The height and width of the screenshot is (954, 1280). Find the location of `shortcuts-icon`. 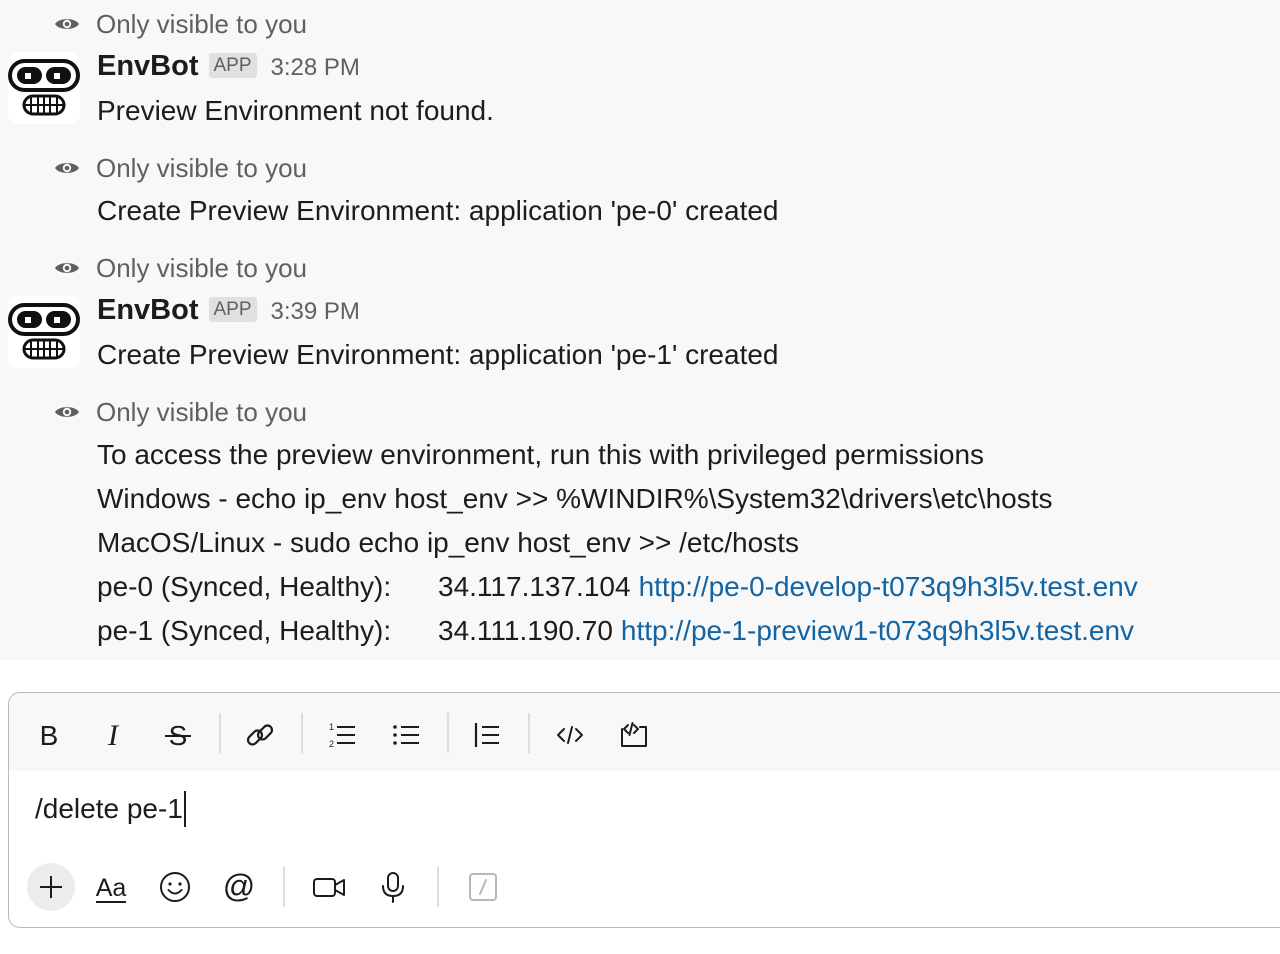

shortcuts-icon is located at coordinates (483, 887).